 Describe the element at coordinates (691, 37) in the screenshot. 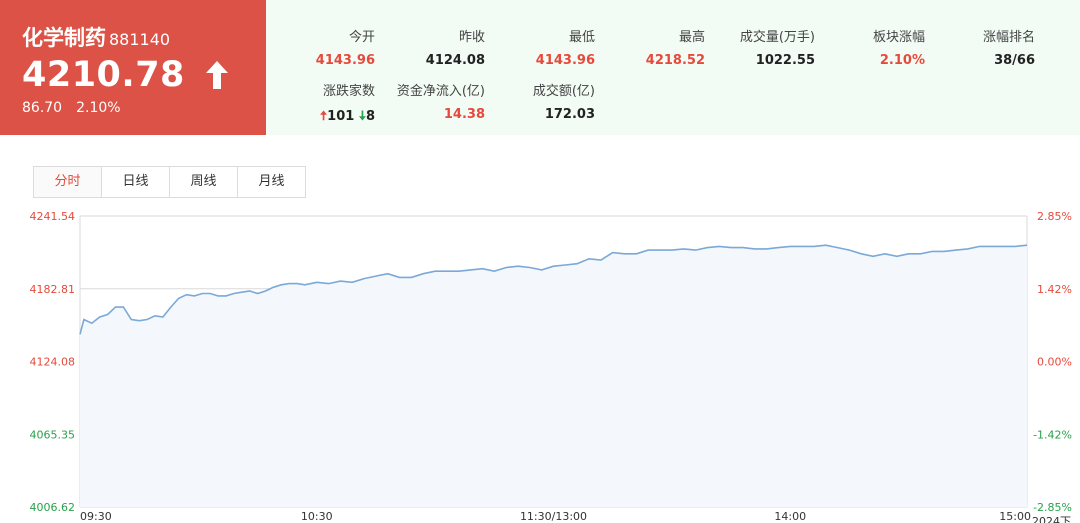

I see `stat-label: 最高` at that location.